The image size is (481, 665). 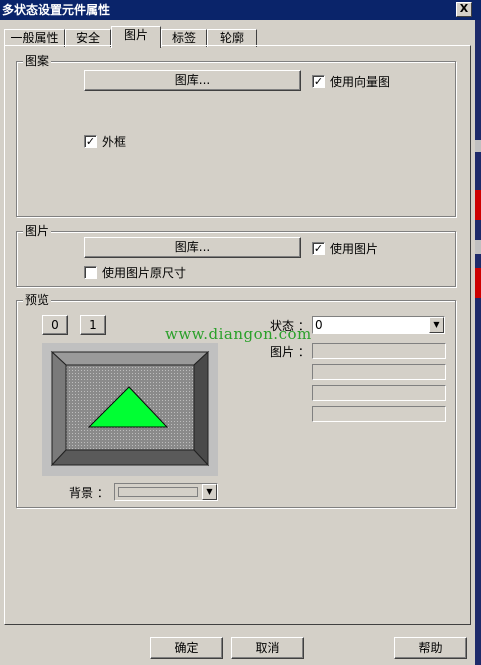 What do you see at coordinates (436, 325) in the screenshot?
I see `state-dropdown-arrow: ▼` at bounding box center [436, 325].